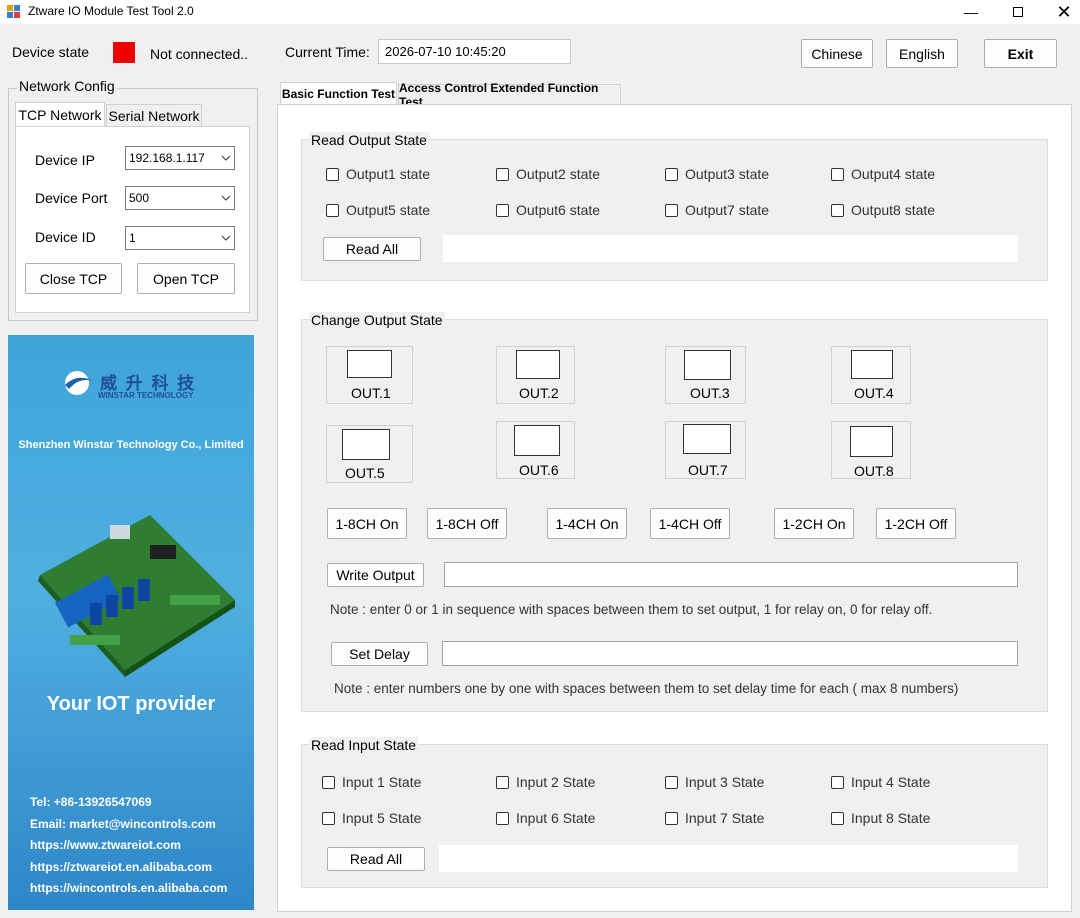  I want to click on output-checkbox-5: Output5 state, so click(378, 210).